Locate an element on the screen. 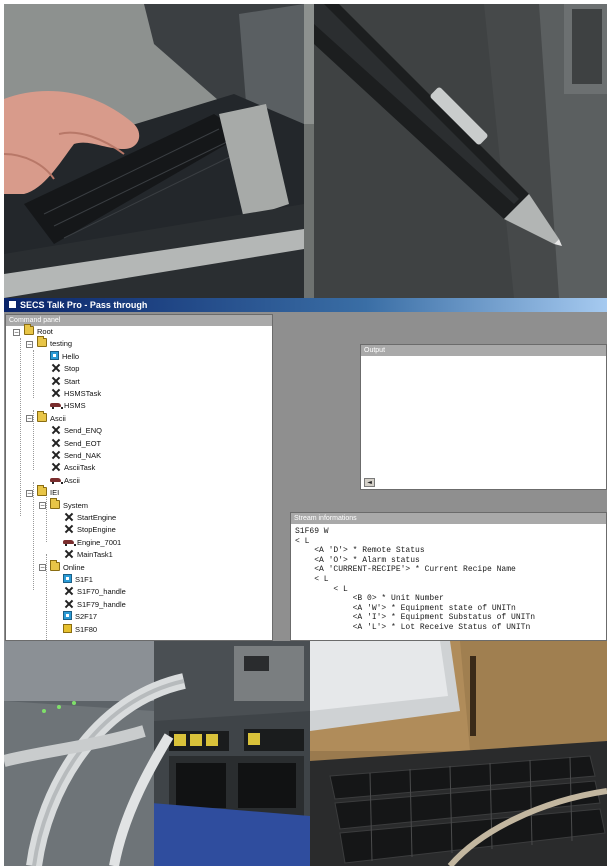 The height and width of the screenshot is (866, 607). stream-line: <A 'O'> * Alarm status is located at coordinates (357, 560).